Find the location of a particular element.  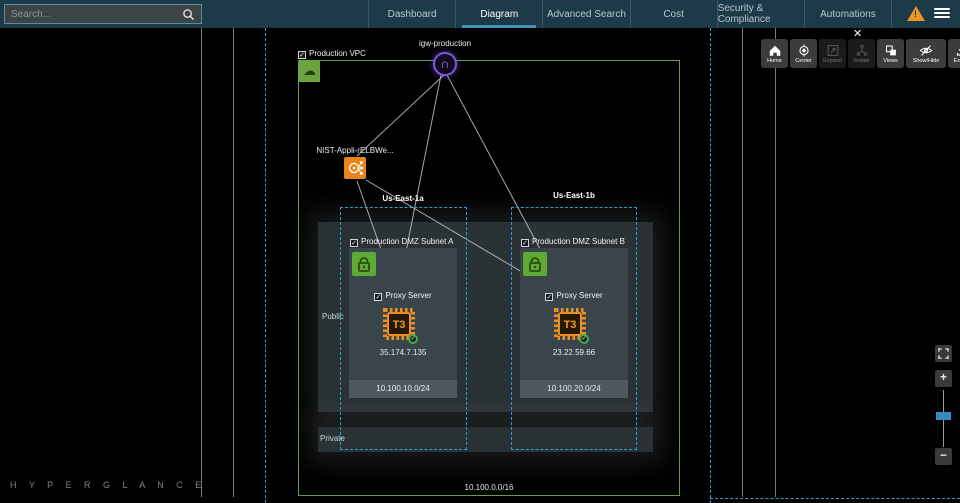

center-button: Center is located at coordinates (803, 53).